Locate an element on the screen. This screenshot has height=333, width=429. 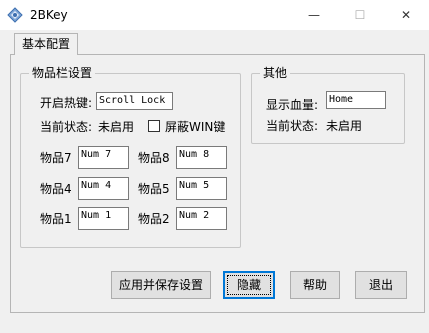
slot-label: 物品4 is located at coordinates (56, 189).